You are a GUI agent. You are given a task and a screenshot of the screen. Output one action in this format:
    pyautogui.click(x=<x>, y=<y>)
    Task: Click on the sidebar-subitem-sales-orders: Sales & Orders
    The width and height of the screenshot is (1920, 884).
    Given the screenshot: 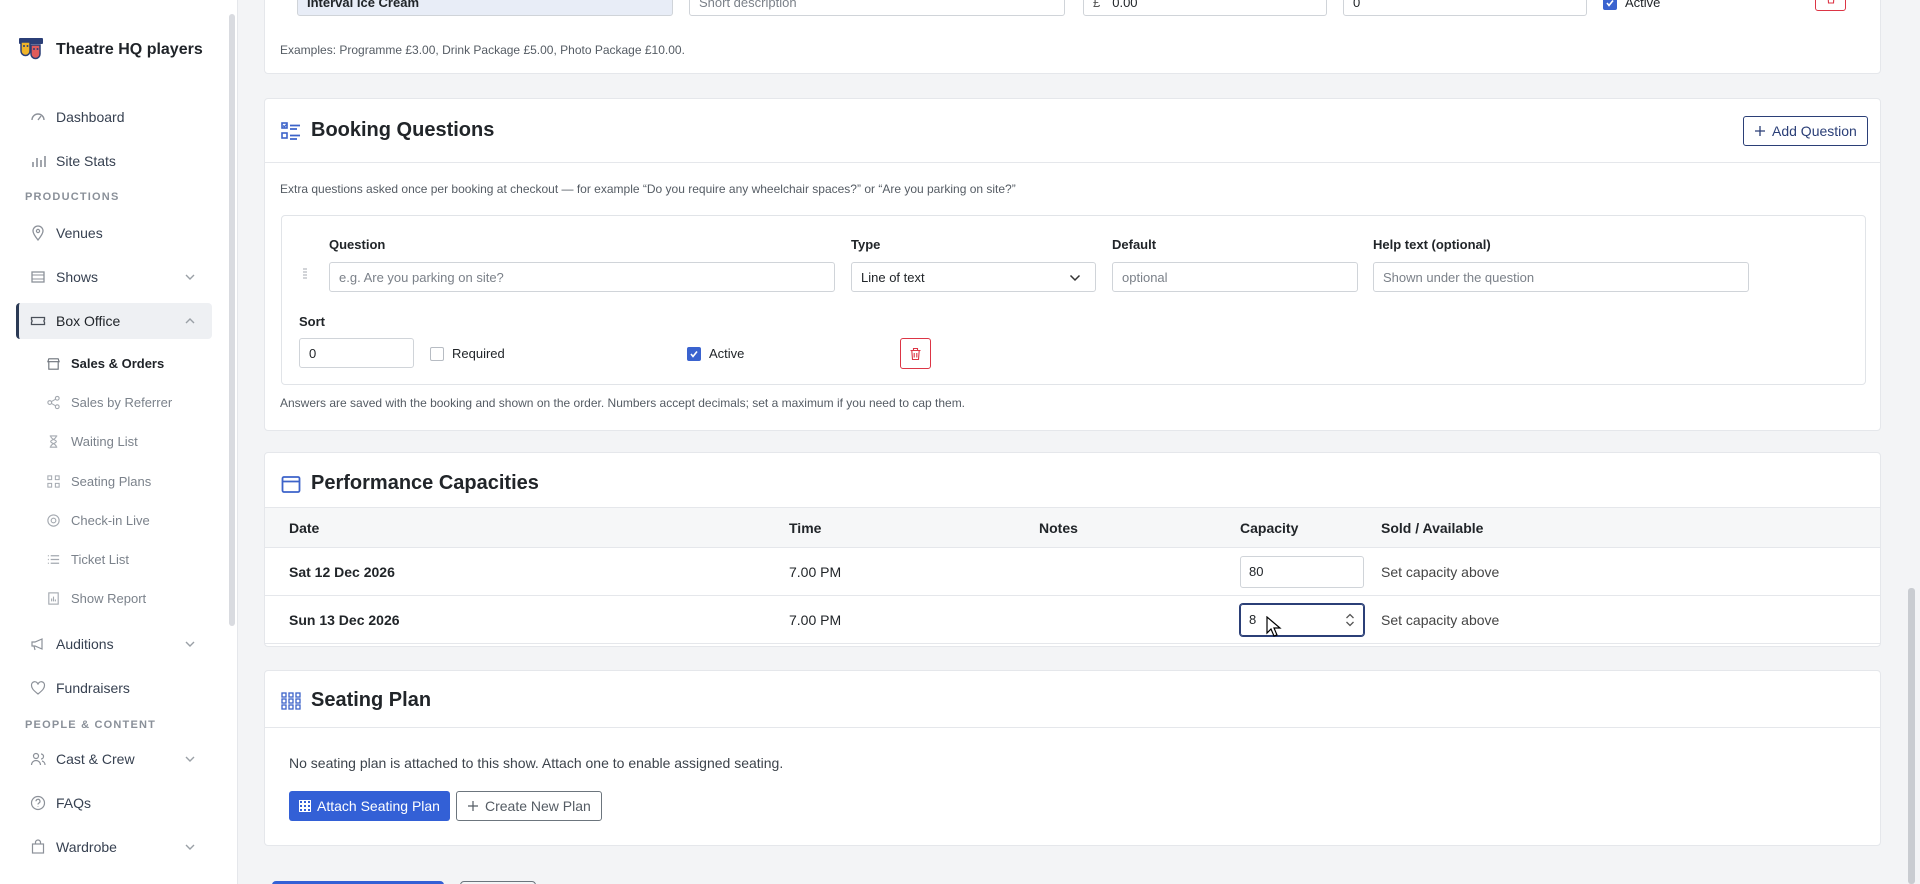 What is the action you would take?
    pyautogui.click(x=105, y=363)
    